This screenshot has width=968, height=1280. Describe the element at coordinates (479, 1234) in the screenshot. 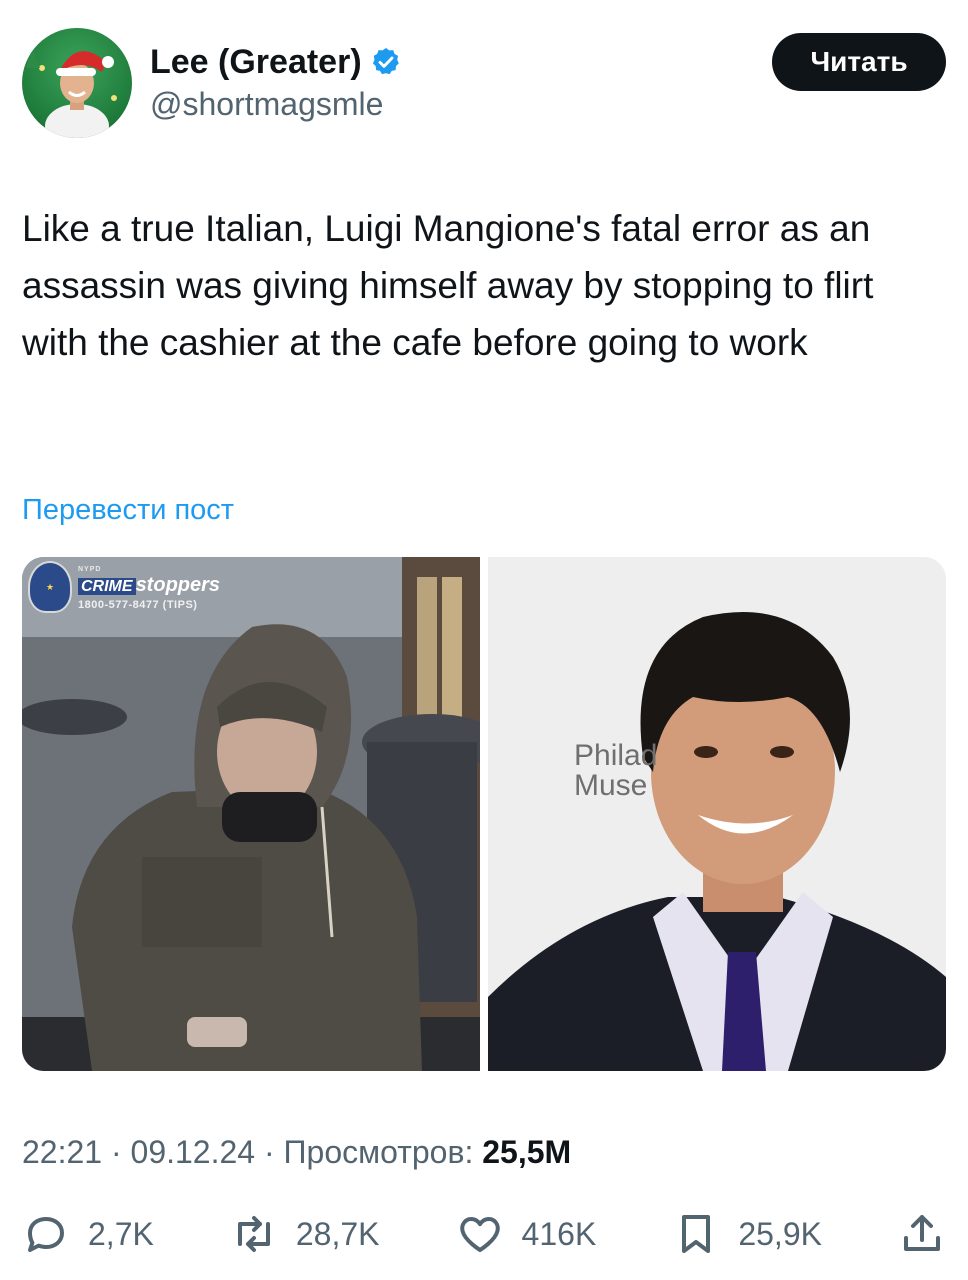

I see `heart-icon` at that location.